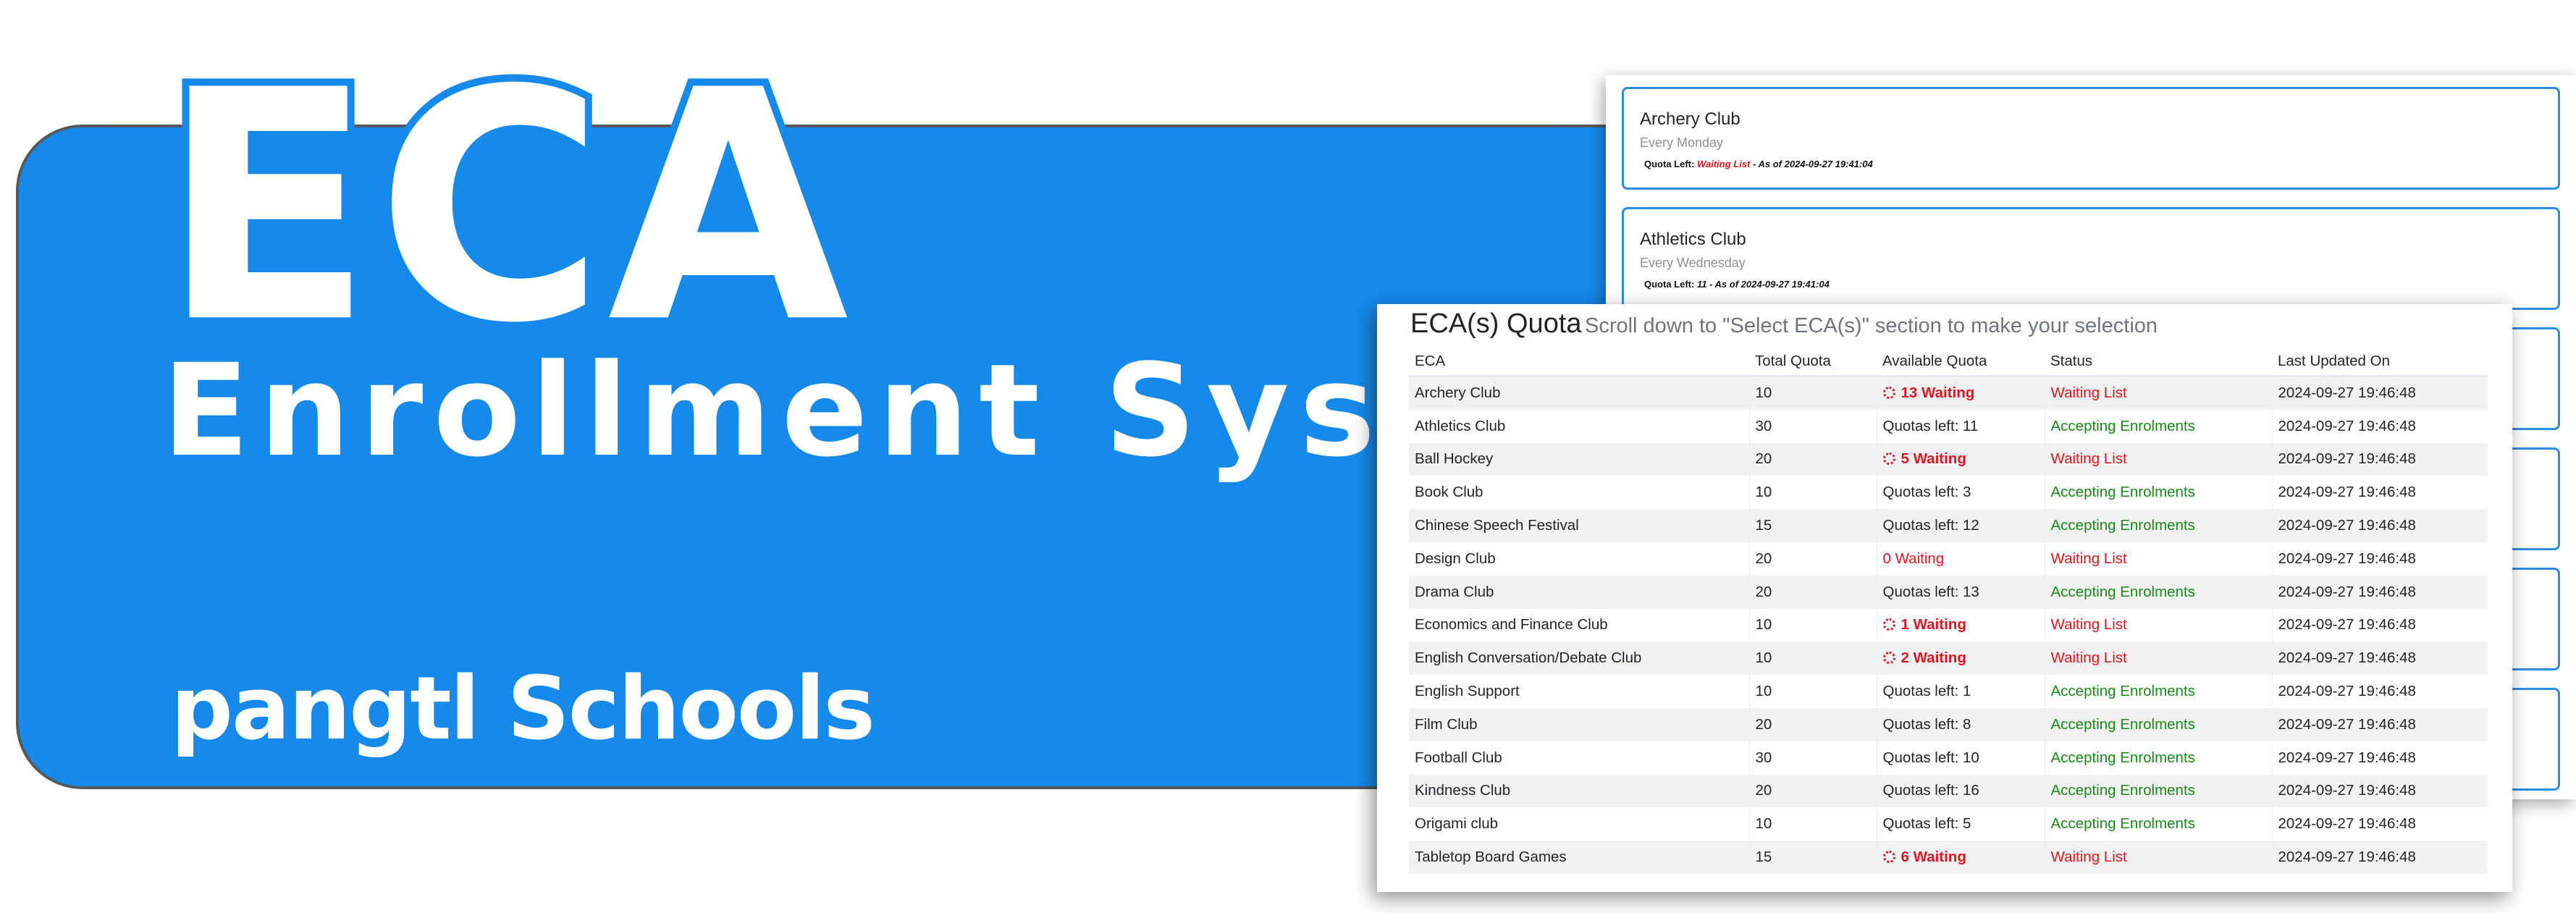 This screenshot has width=2576, height=913. I want to click on cell-eca: English Conversation/Debate Club, so click(1579, 658).